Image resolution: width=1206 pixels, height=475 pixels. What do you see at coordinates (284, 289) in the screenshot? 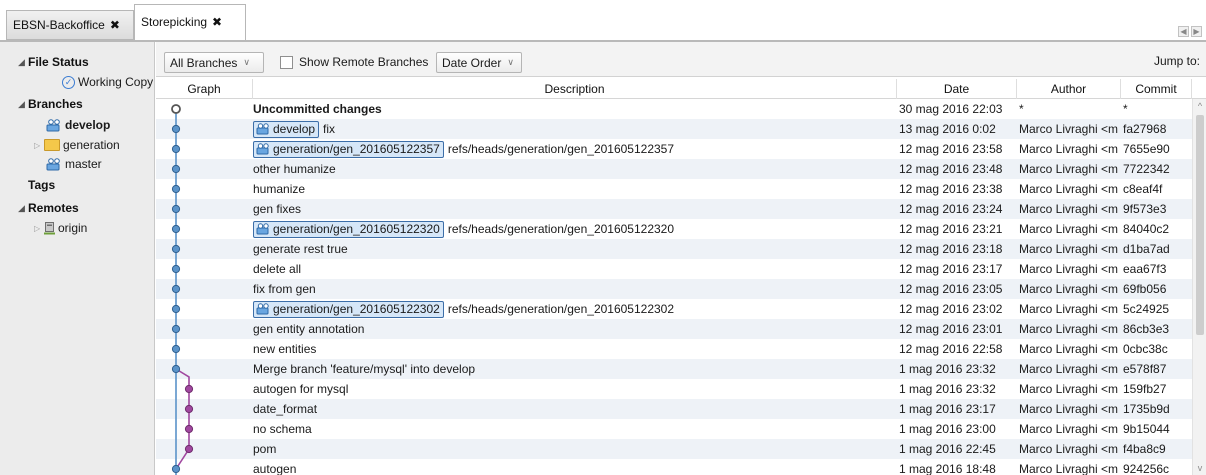
I see `commit-message: fix from gen` at bounding box center [284, 289].